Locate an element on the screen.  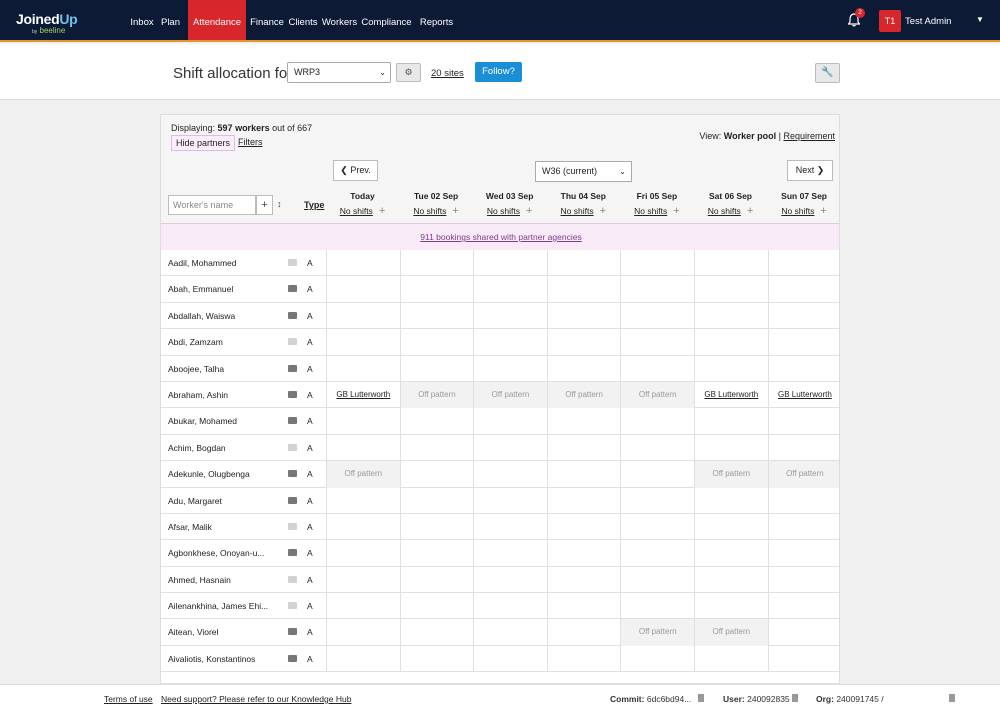
next-week-button: Next ❯ is located at coordinates (810, 170).